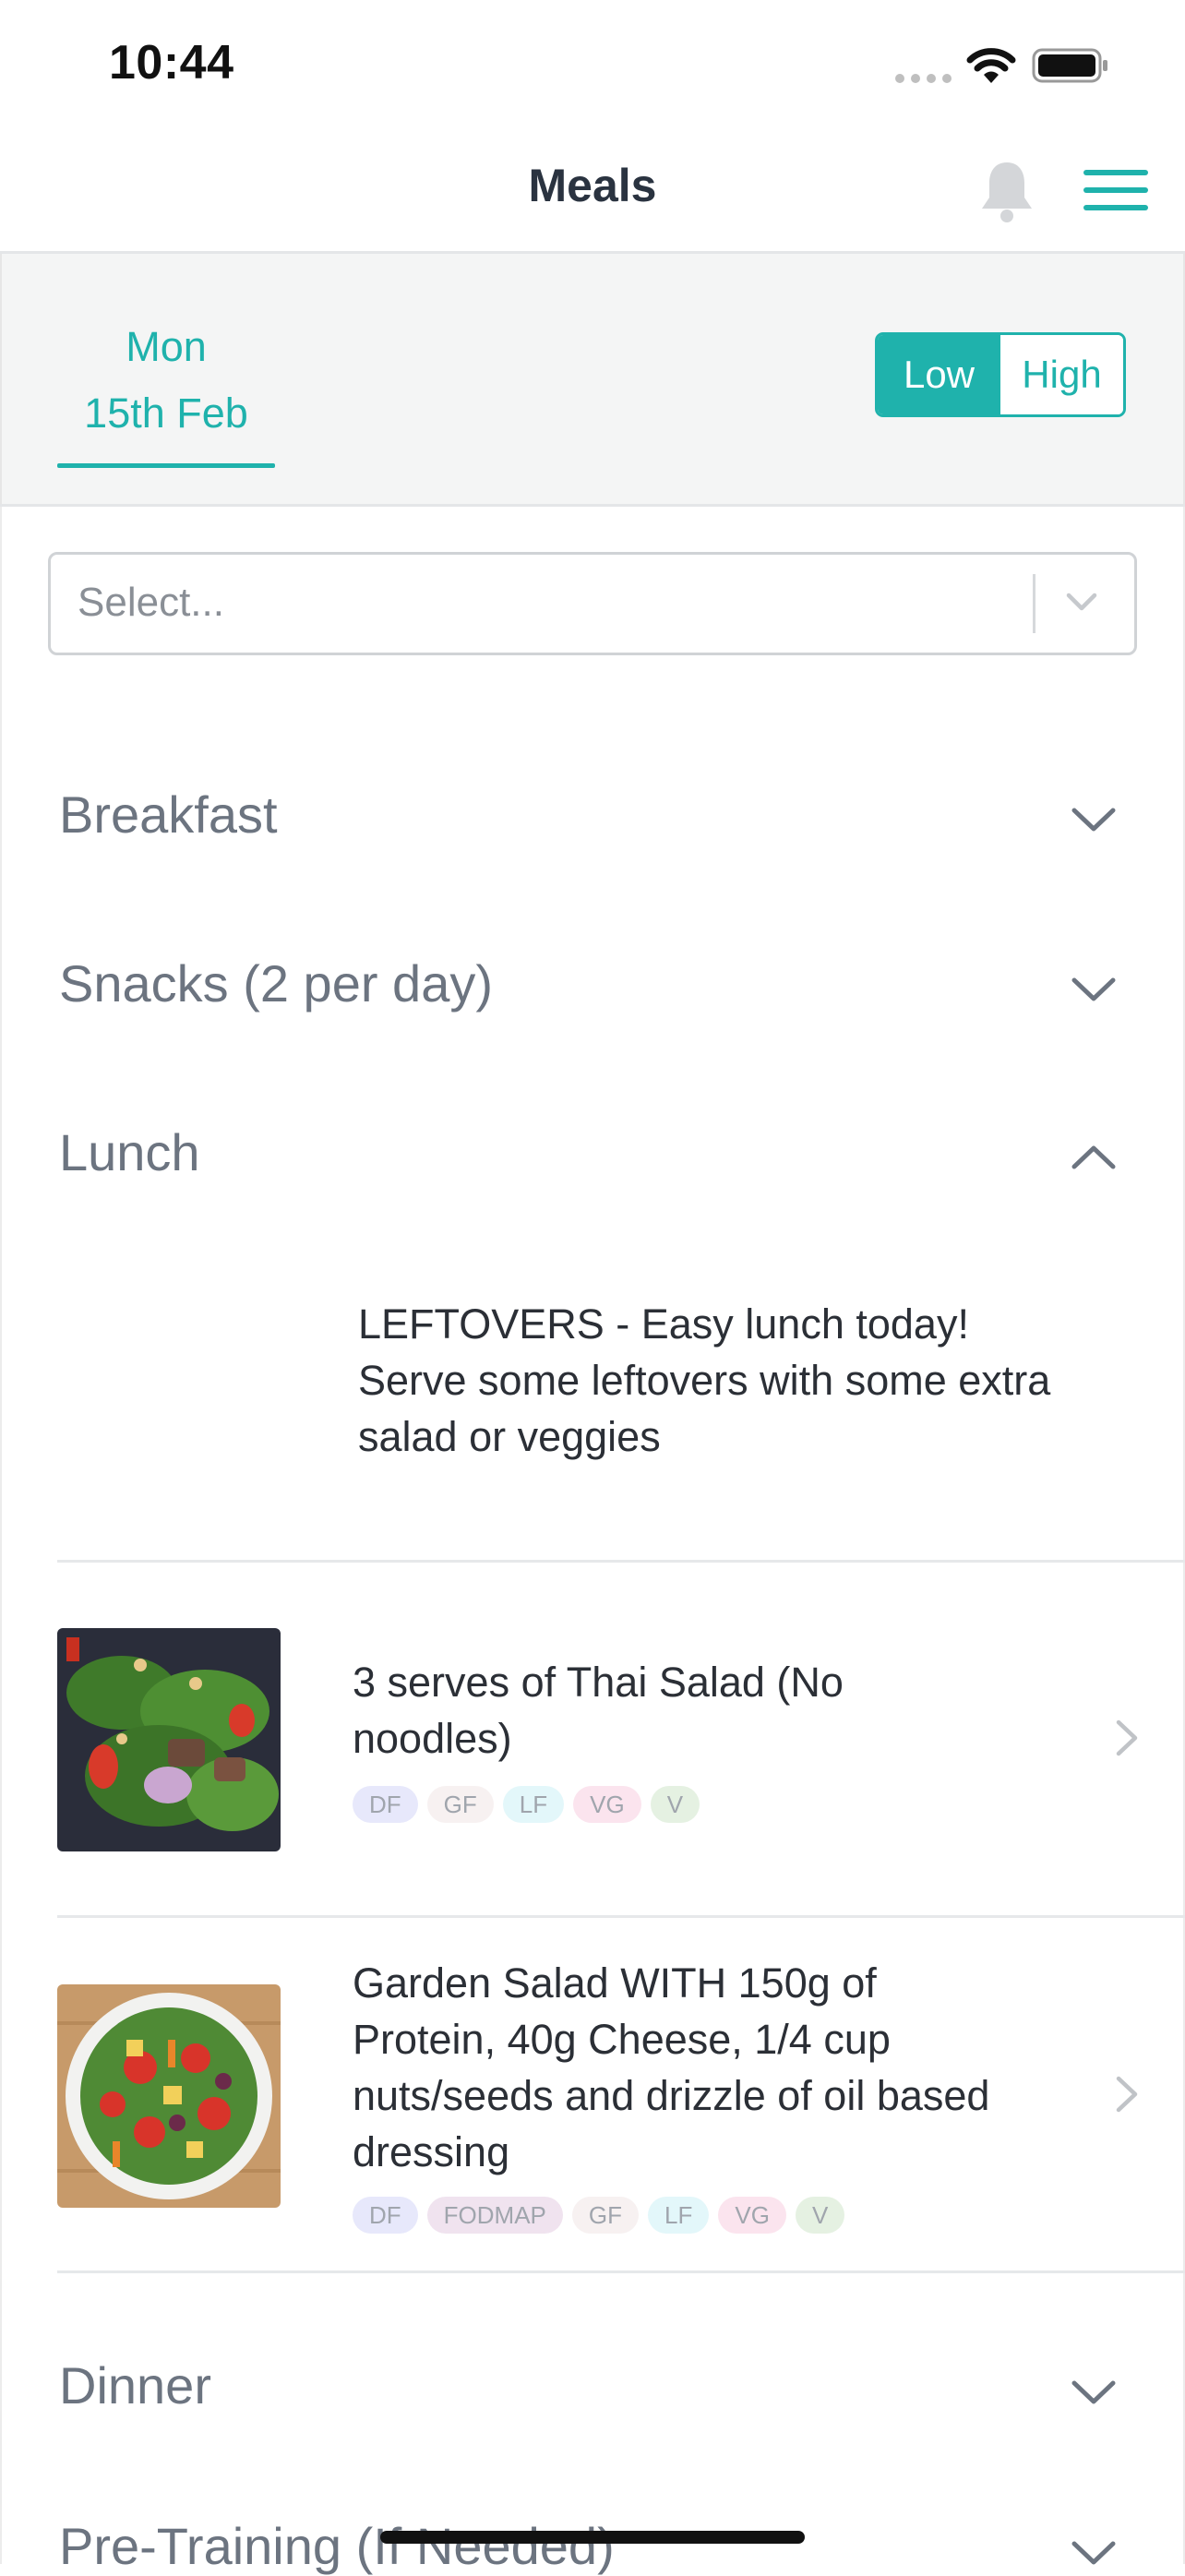 The image size is (1185, 2576). What do you see at coordinates (166, 346) in the screenshot?
I see `day-tab-weekday: Mon` at bounding box center [166, 346].